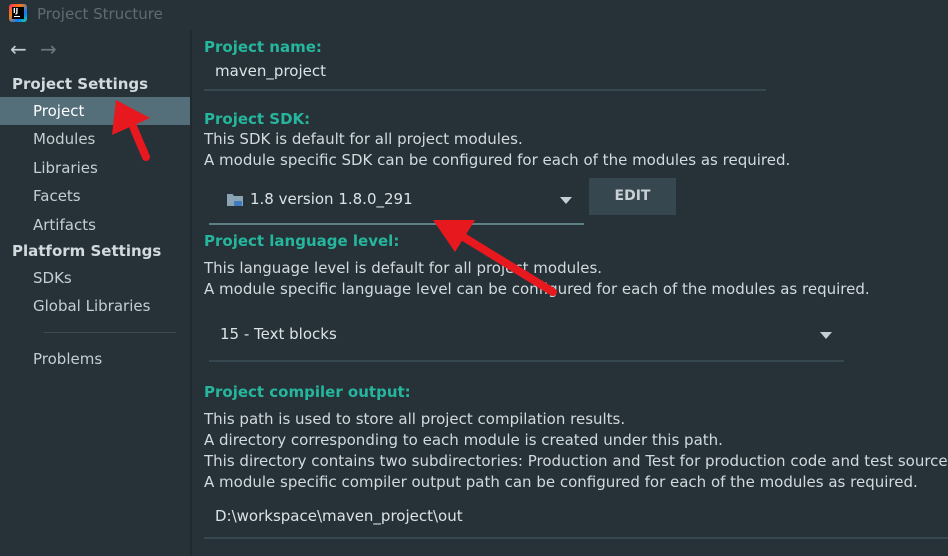  Describe the element at coordinates (632, 196) in the screenshot. I see `edit-sdk-button: EDIT` at that location.